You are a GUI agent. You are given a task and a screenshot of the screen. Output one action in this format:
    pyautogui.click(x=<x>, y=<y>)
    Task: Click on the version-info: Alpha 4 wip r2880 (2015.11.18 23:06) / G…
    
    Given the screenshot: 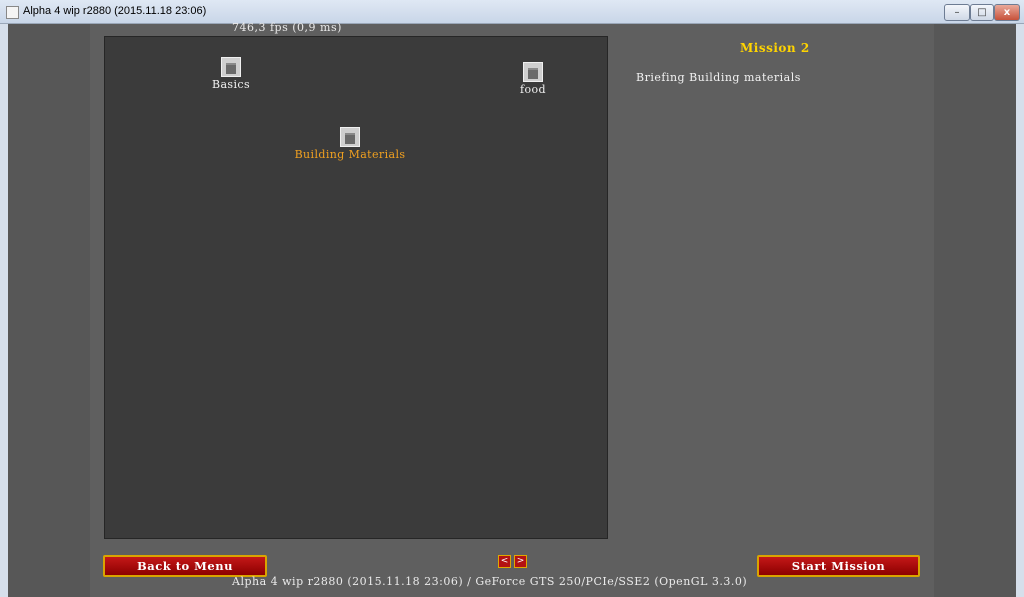 What is the action you would take?
    pyautogui.click(x=490, y=581)
    